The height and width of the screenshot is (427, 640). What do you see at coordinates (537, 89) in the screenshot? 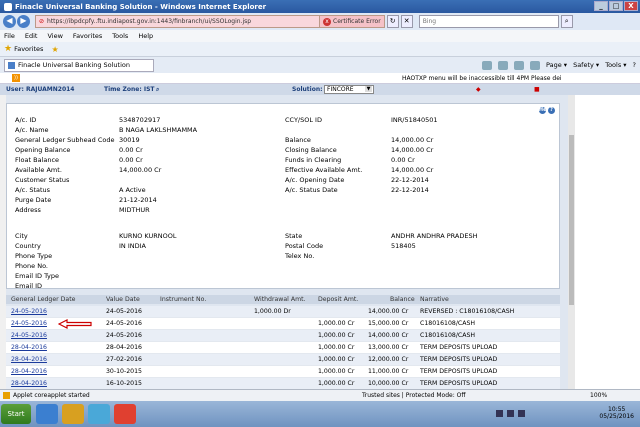
I see `logout-icon: ■` at bounding box center [537, 89].